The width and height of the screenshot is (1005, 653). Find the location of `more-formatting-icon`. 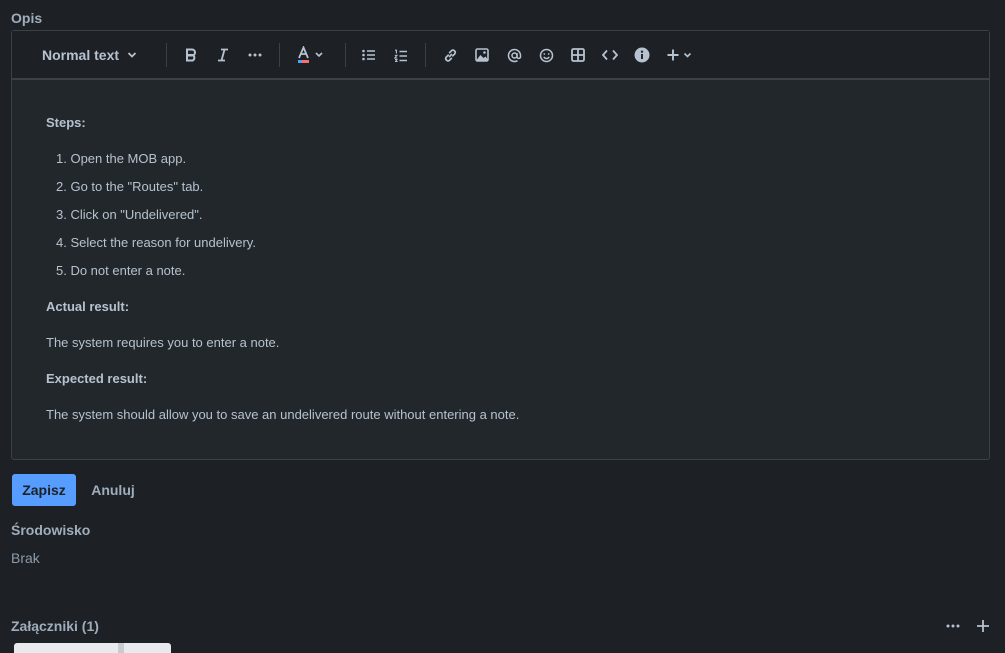

more-formatting-icon is located at coordinates (255, 55).